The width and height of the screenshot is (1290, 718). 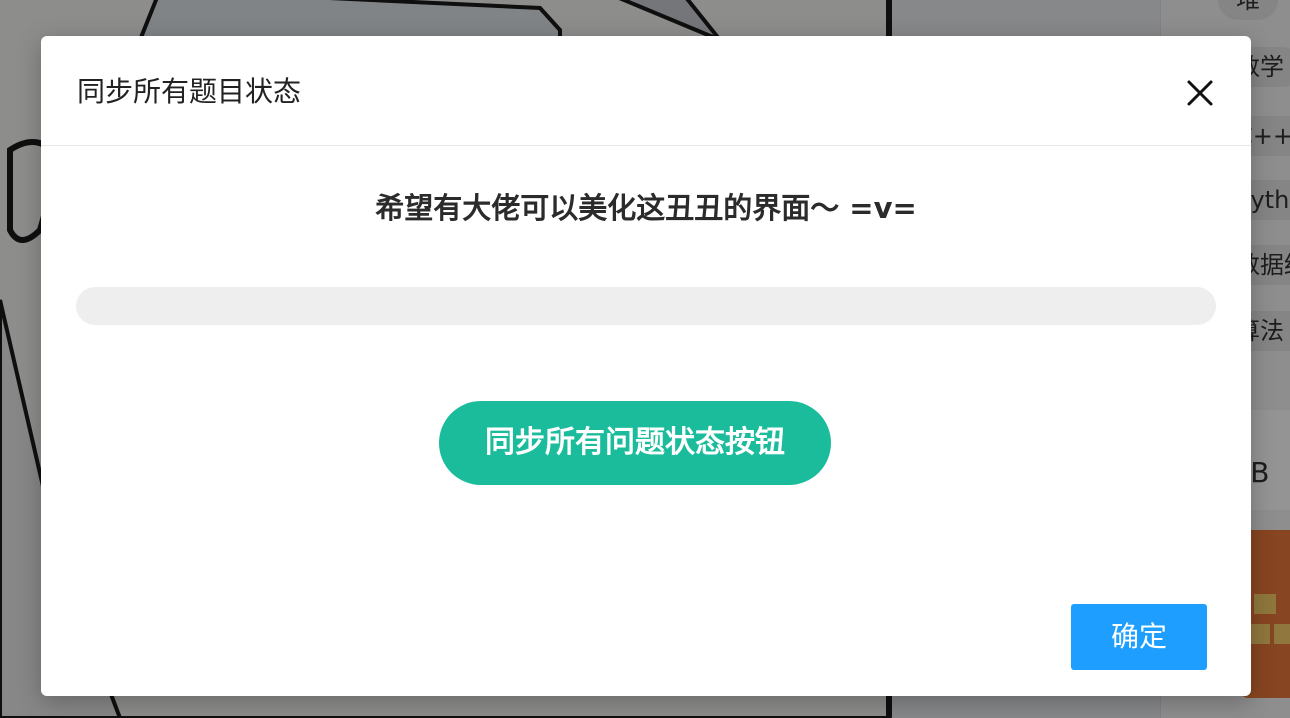 I want to click on dialog-title: 同步所有题目状态, so click(x=189, y=91).